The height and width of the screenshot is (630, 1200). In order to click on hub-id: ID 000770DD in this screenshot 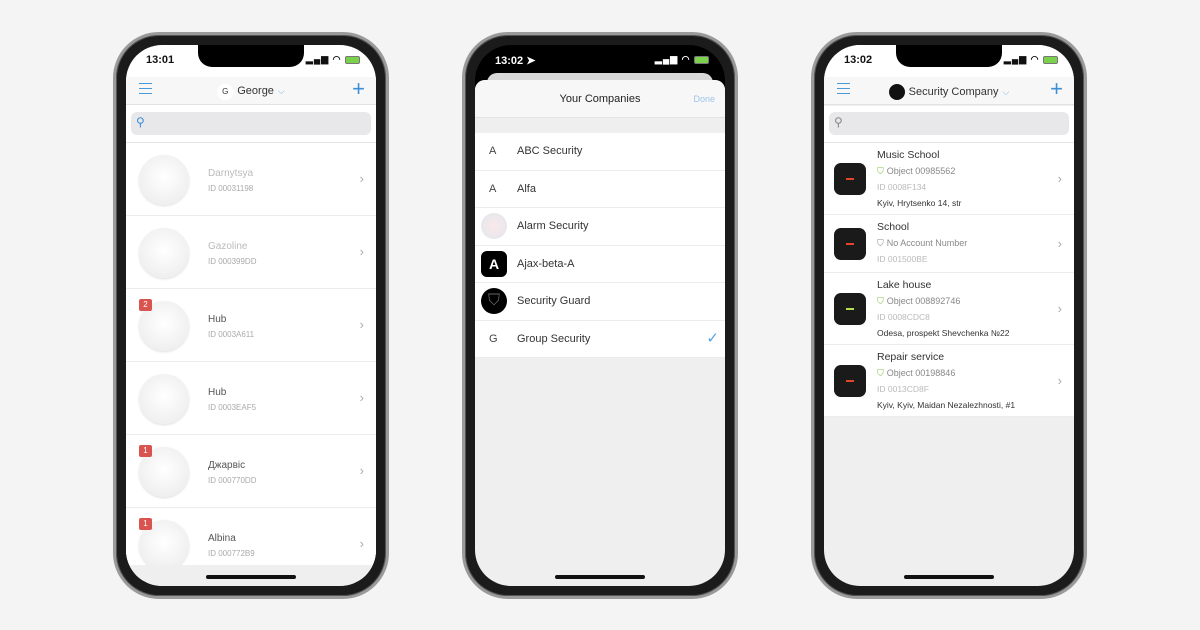, I will do `click(232, 480)`.